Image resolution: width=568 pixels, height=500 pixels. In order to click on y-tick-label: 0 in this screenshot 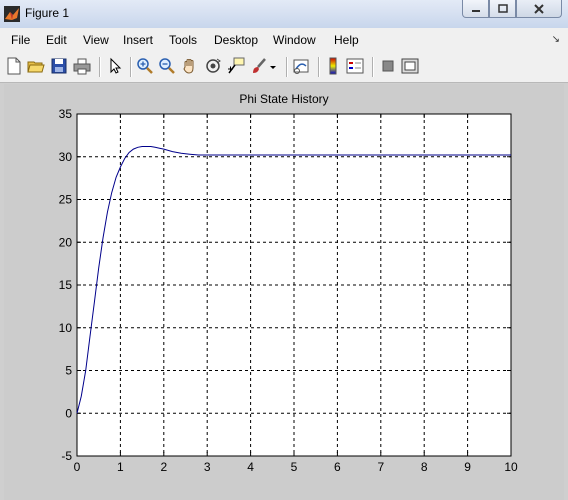, I will do `click(68, 413)`.